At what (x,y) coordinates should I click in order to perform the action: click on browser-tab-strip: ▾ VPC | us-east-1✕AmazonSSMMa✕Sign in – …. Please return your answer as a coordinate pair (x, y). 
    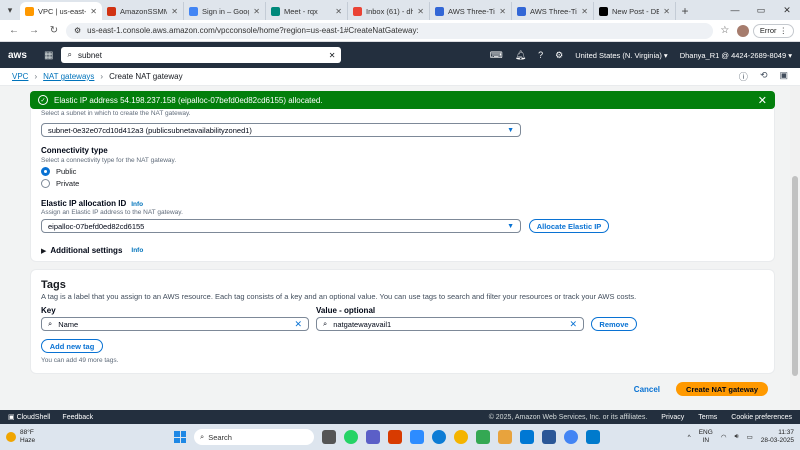
    Looking at the image, I should click on (400, 10).